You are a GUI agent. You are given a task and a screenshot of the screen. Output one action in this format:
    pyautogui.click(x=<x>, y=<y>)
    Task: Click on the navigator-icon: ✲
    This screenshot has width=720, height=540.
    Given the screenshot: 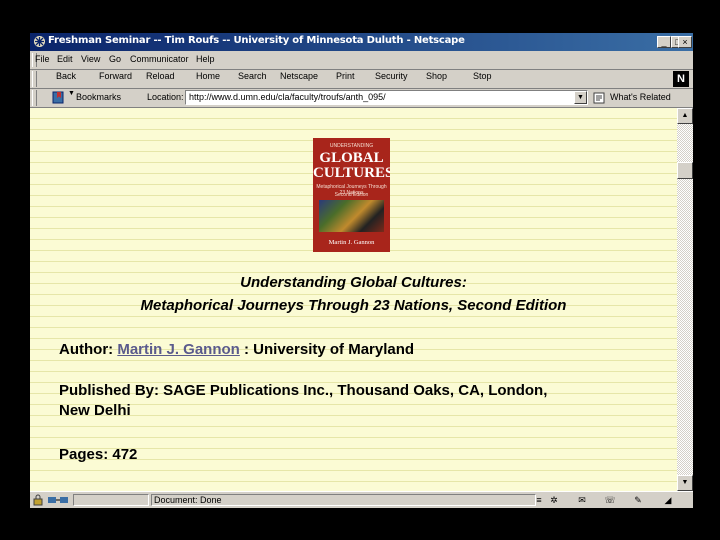 What is the action you would take?
    pyautogui.click(x=554, y=500)
    